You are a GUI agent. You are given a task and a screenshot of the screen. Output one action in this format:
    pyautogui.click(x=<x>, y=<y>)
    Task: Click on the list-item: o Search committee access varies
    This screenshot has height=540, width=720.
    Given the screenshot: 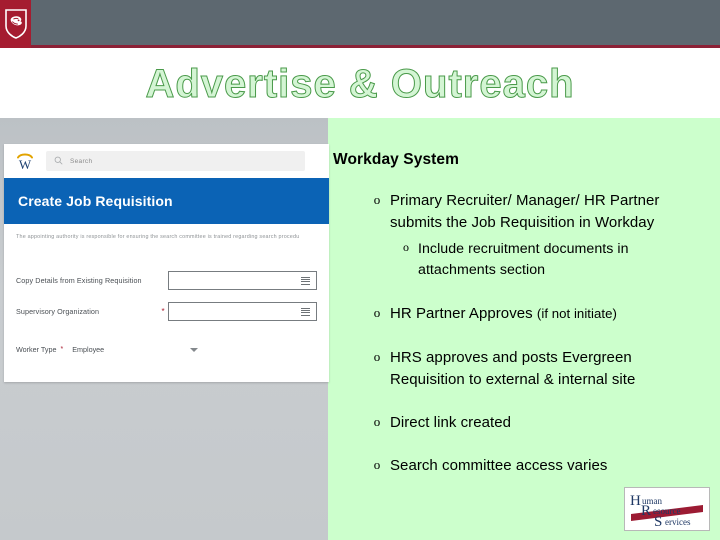 What is the action you would take?
    pyautogui.click(x=524, y=466)
    